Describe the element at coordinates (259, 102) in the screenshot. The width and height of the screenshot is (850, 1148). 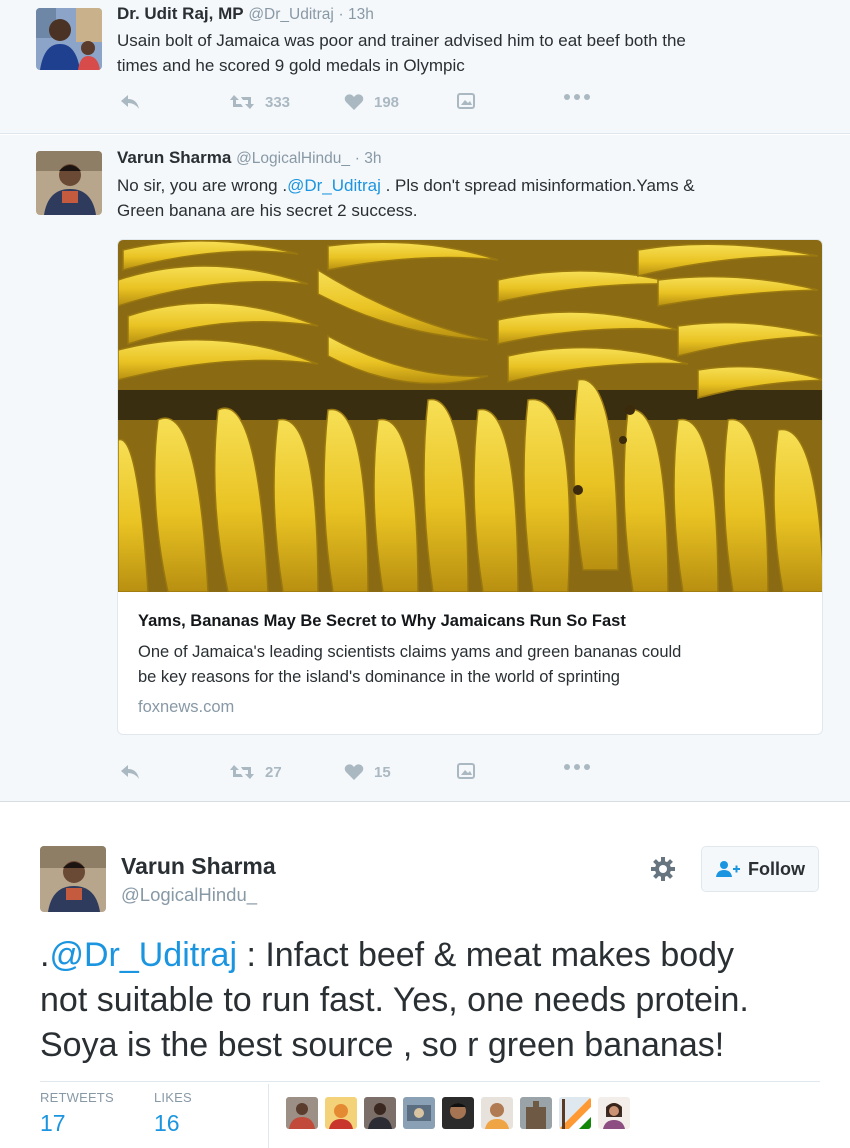
I see `retweet-button: 333` at that location.